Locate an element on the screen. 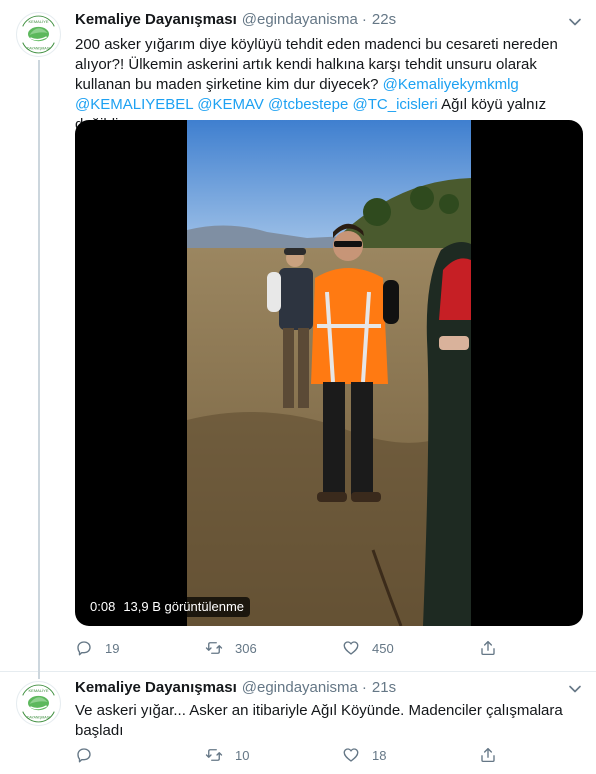 This screenshot has height=774, width=596. retweet-count: 10 is located at coordinates (242, 755).